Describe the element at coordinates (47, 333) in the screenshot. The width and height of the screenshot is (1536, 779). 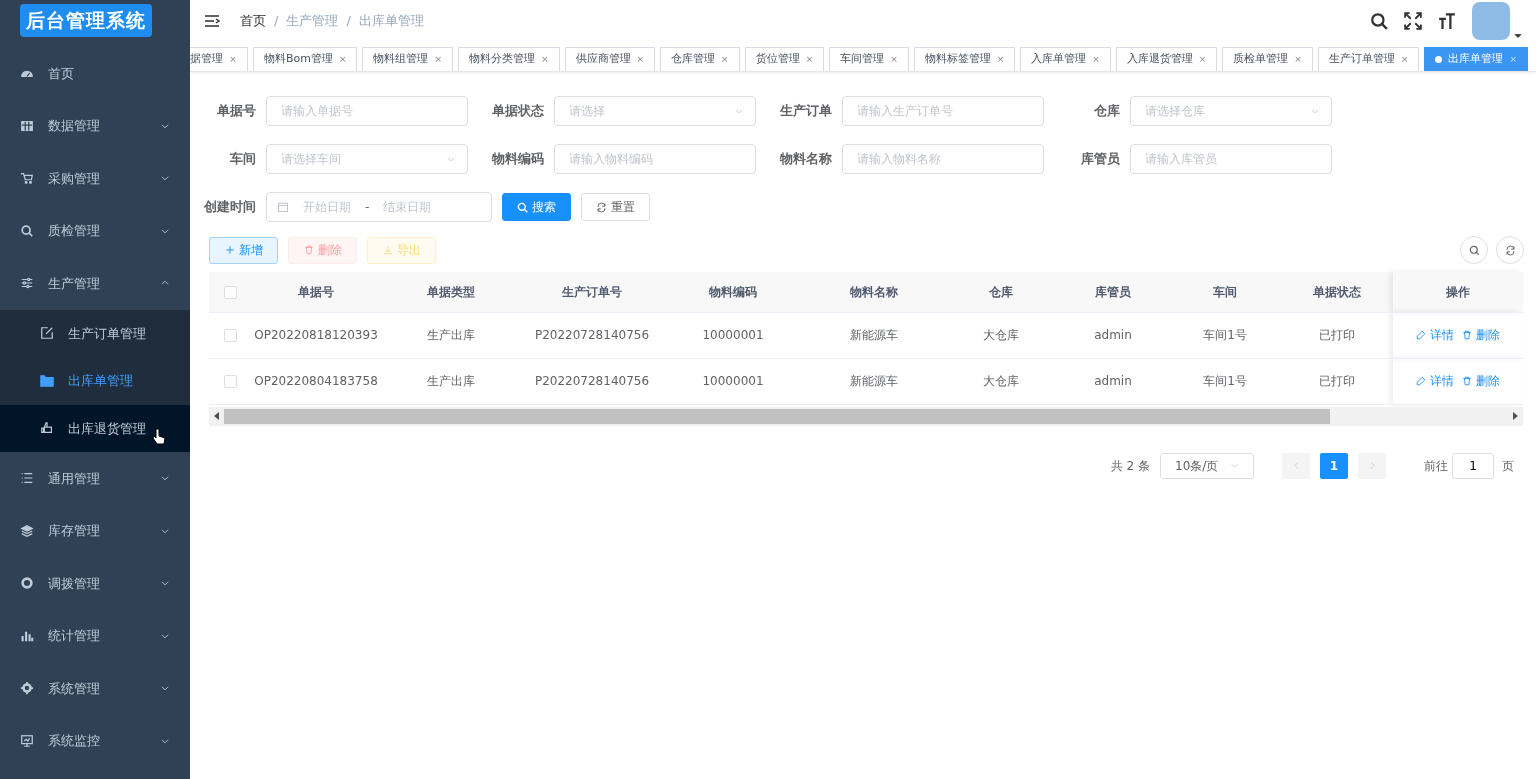
I see `edit-icon` at that location.